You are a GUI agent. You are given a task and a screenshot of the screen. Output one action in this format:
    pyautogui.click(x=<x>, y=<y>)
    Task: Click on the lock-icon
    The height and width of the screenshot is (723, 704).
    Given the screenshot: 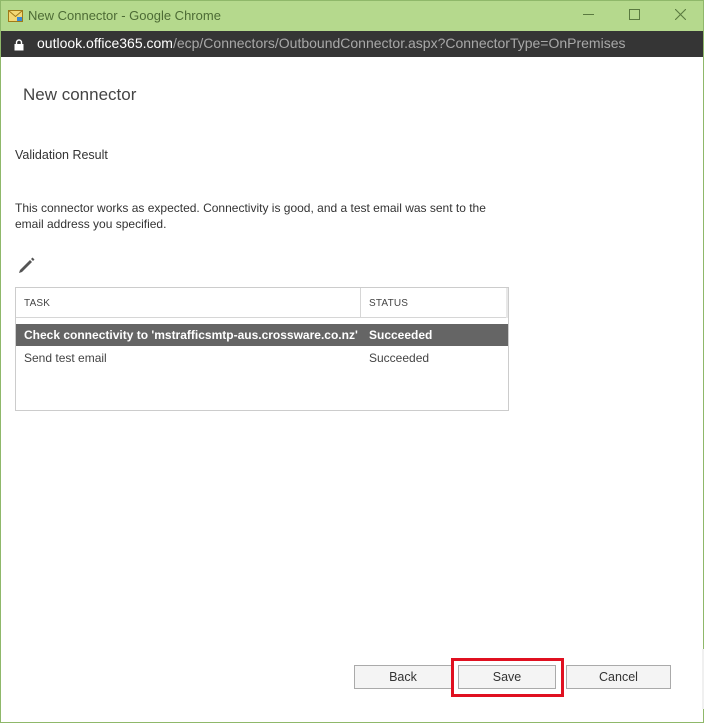 What is the action you would take?
    pyautogui.click(x=19, y=44)
    